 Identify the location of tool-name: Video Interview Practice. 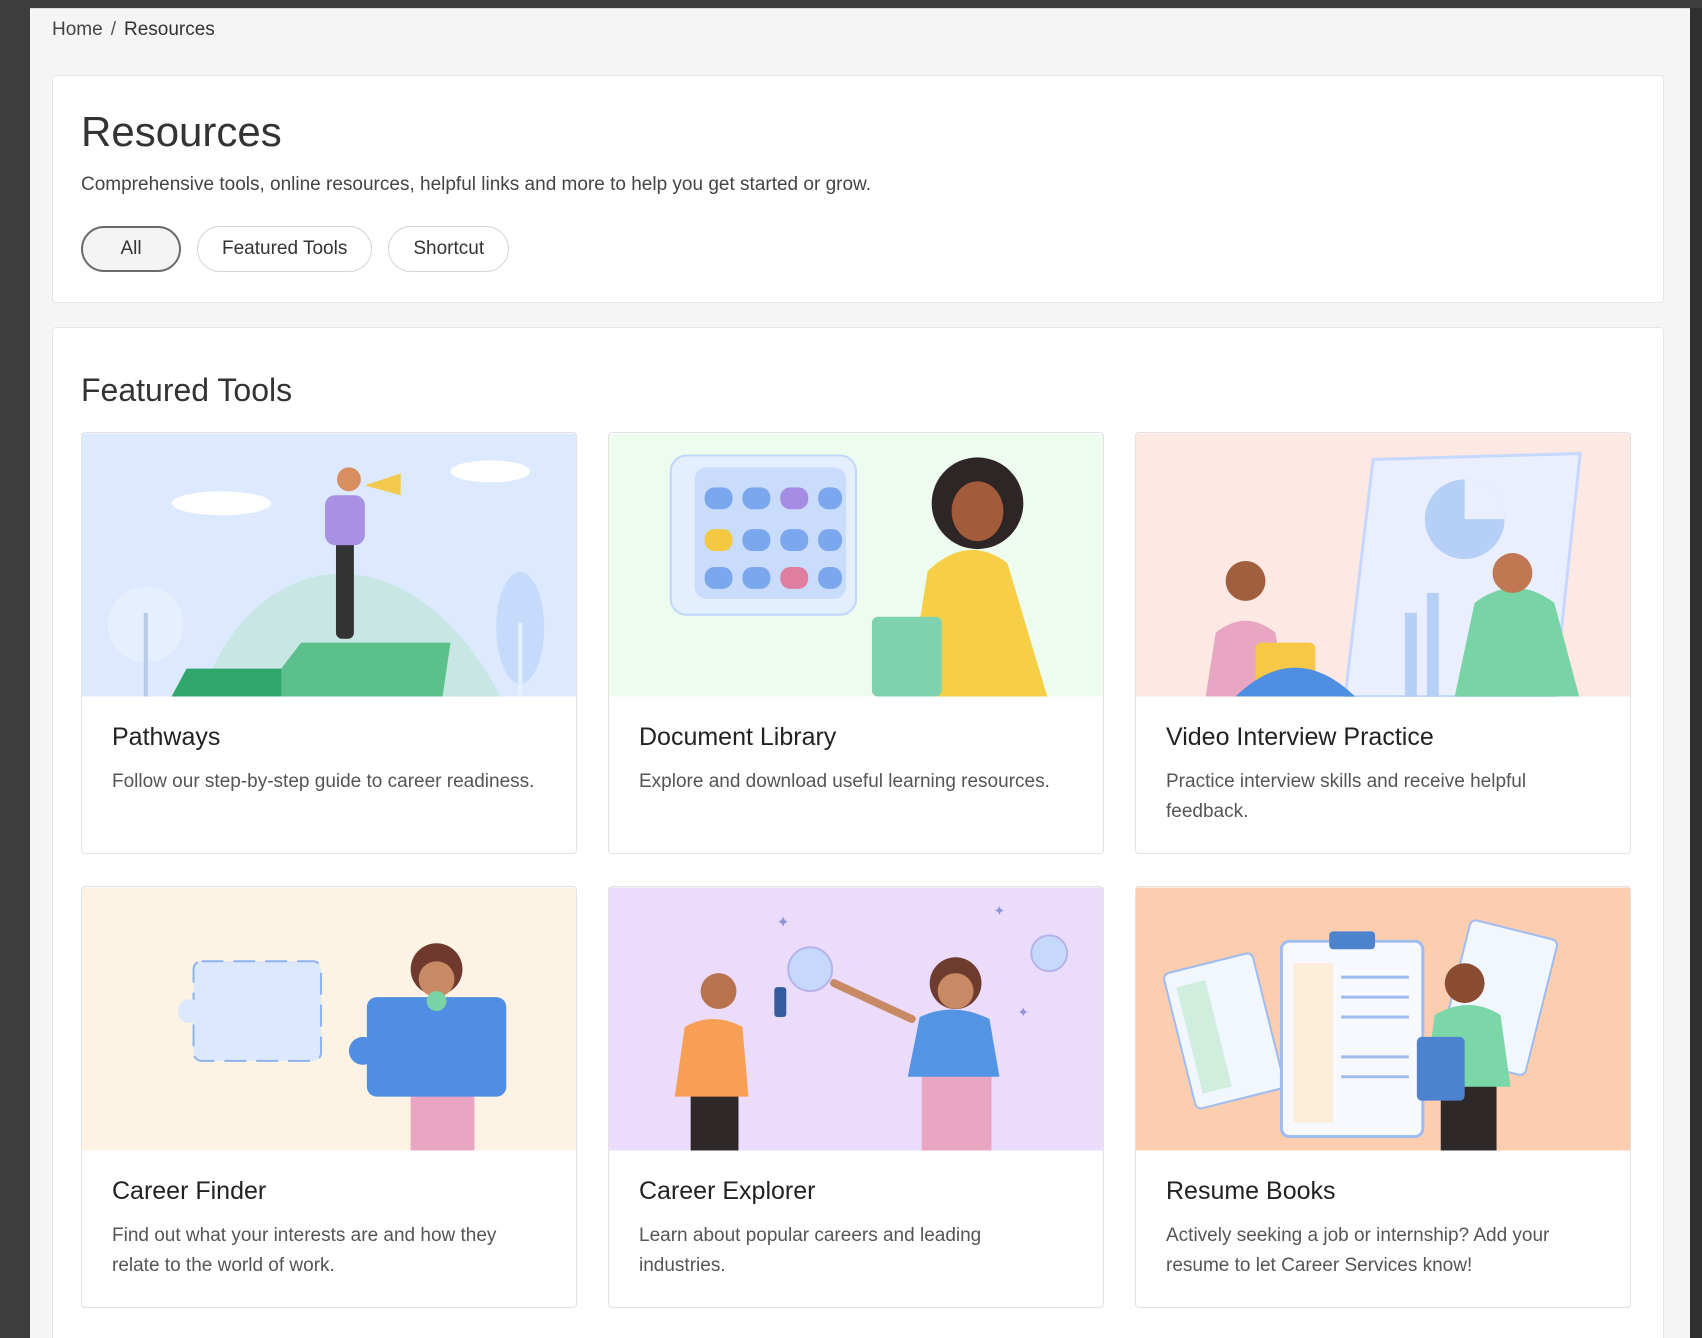
(1300, 737).